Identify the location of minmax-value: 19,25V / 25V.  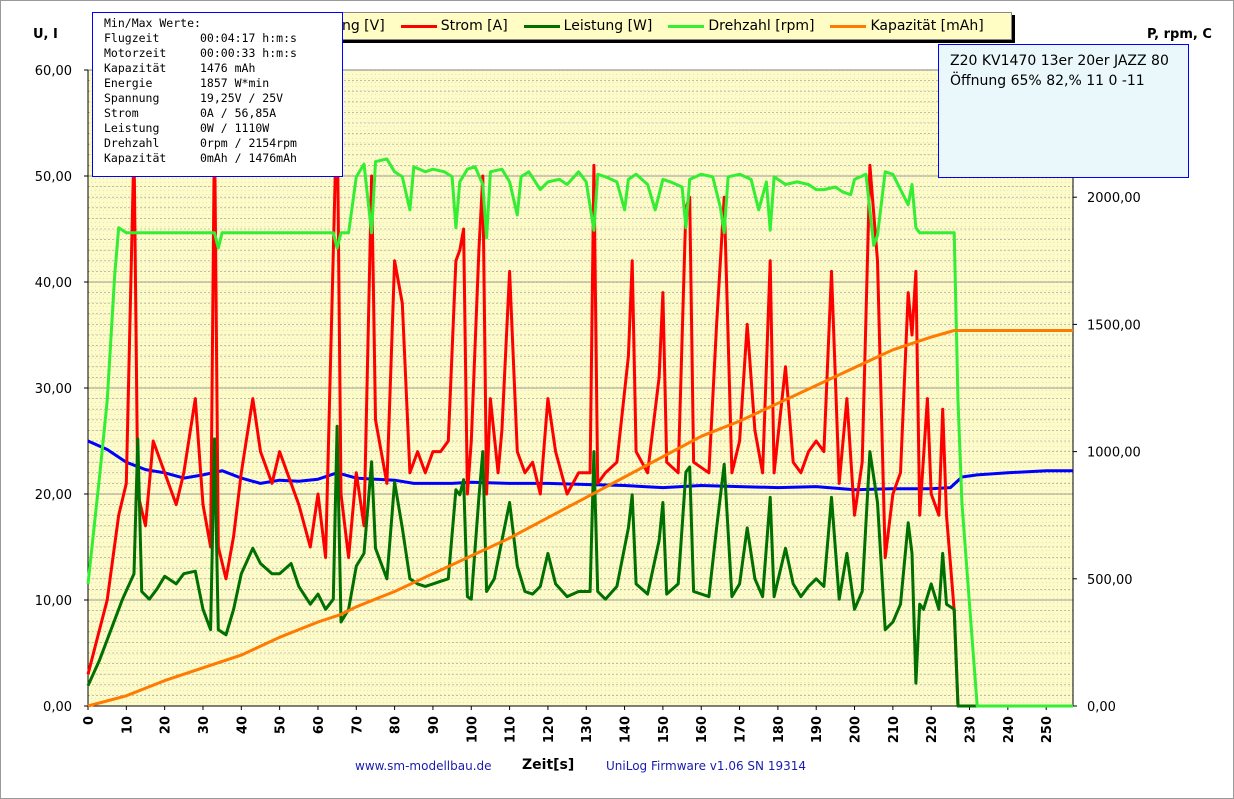
(242, 98).